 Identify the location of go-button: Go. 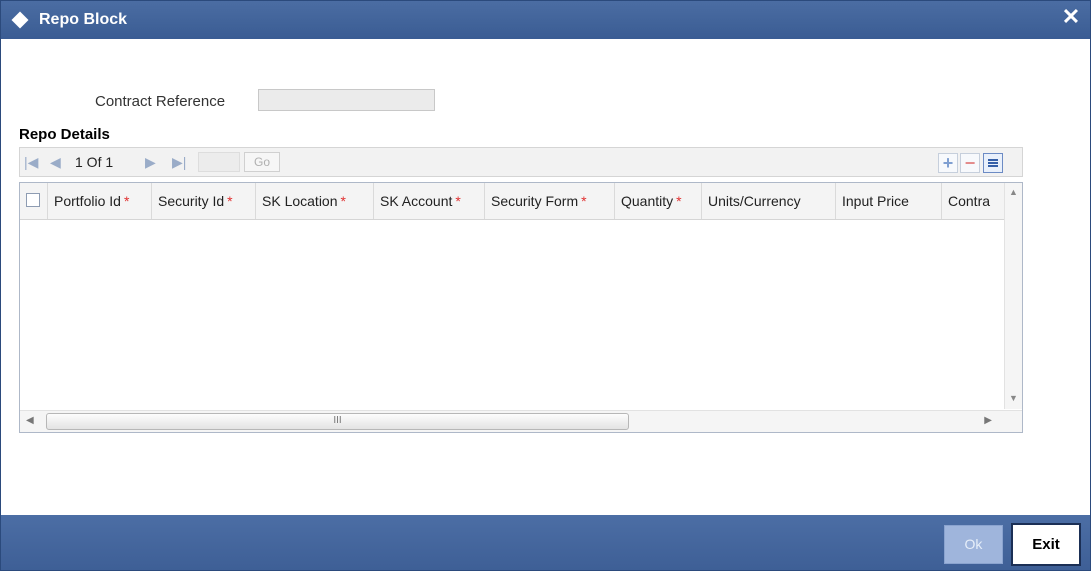
(262, 162).